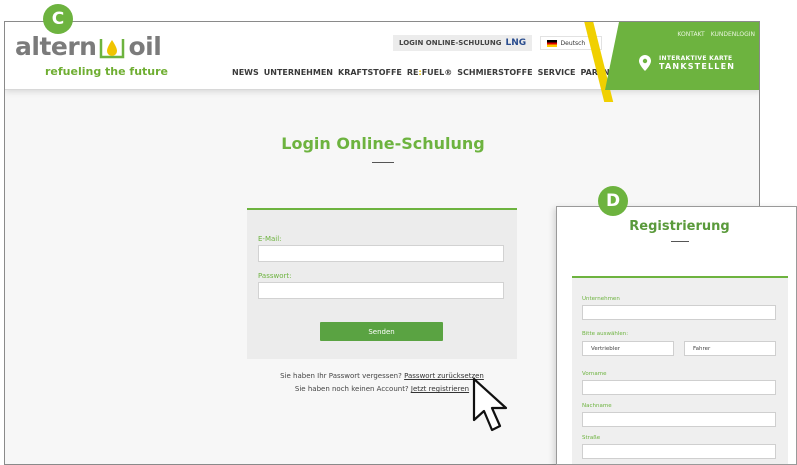 The height and width of the screenshot is (465, 797). Describe the element at coordinates (275, 276) in the screenshot. I see `password-label: Passwort:` at that location.